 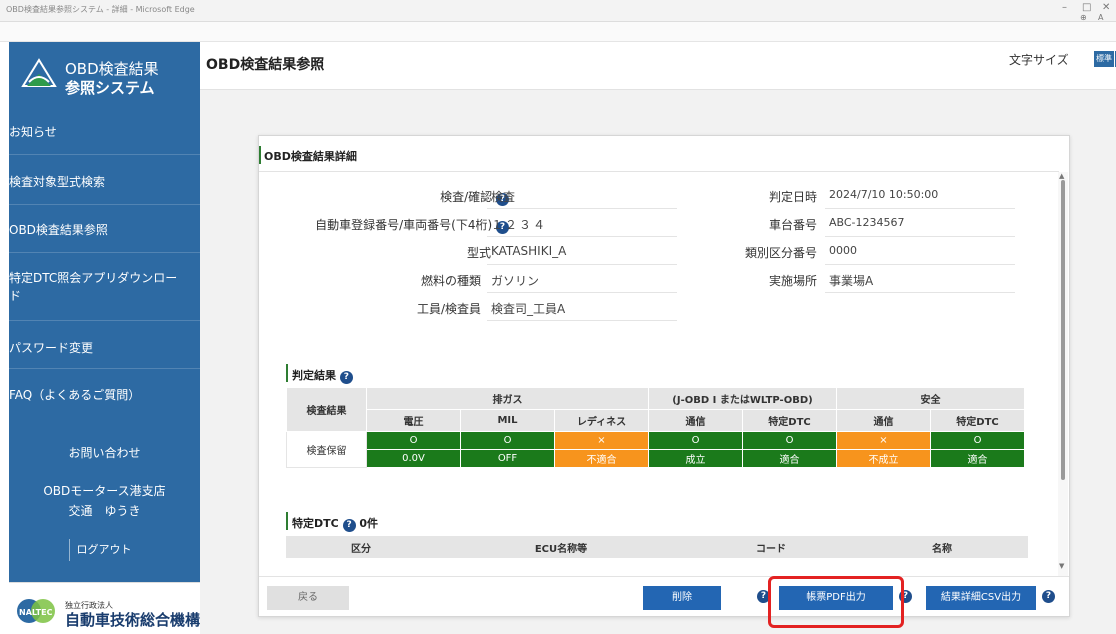 I want to click on scroll-down-arrow-icon: ▼, so click(x=1061, y=566).